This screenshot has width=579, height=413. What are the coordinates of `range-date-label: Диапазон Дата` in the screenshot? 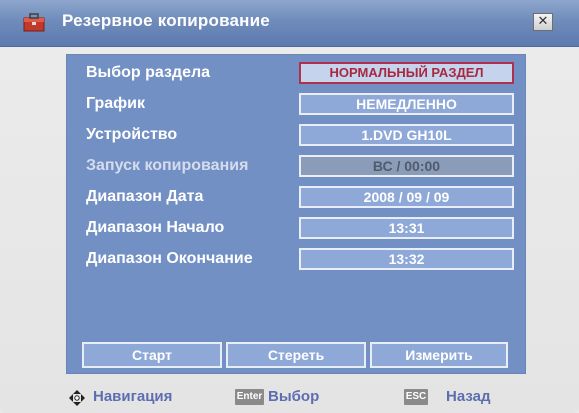 It's located at (145, 196).